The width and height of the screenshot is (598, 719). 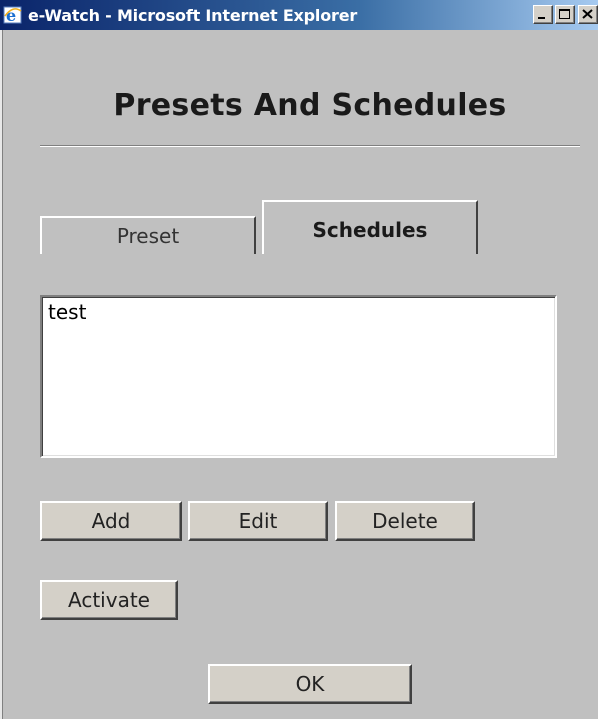 What do you see at coordinates (310, 684) in the screenshot?
I see `ok-button: OK` at bounding box center [310, 684].